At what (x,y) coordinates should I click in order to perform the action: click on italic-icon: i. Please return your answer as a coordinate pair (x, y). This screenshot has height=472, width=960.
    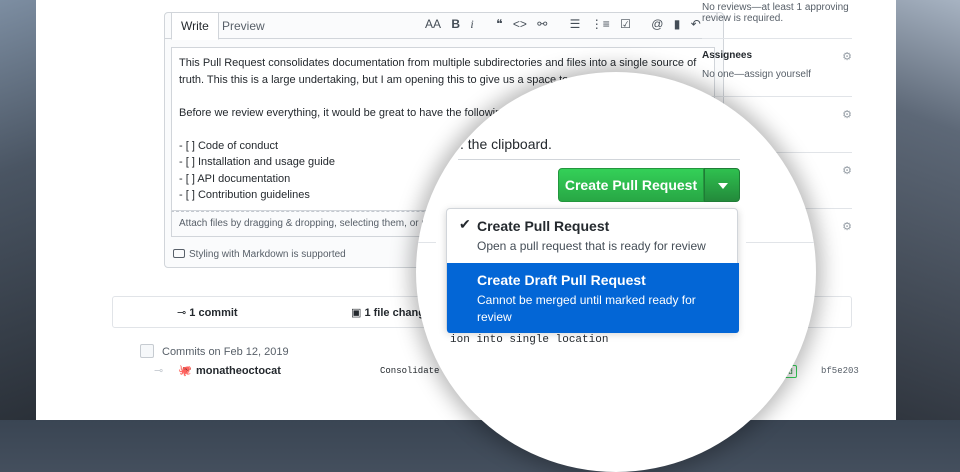
    Looking at the image, I should click on (471, 24).